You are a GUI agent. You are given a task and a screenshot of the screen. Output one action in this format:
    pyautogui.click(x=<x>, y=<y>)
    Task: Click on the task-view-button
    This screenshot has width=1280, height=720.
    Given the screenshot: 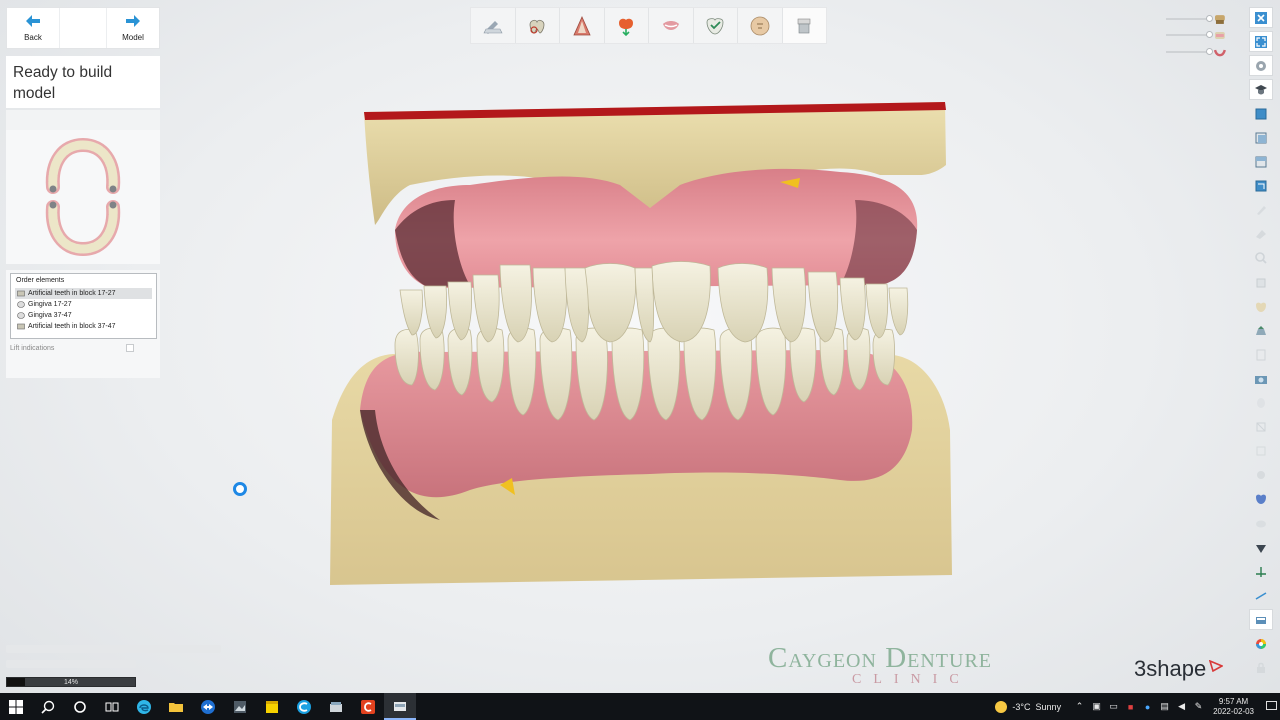 What is the action you would take?
    pyautogui.click(x=112, y=706)
    